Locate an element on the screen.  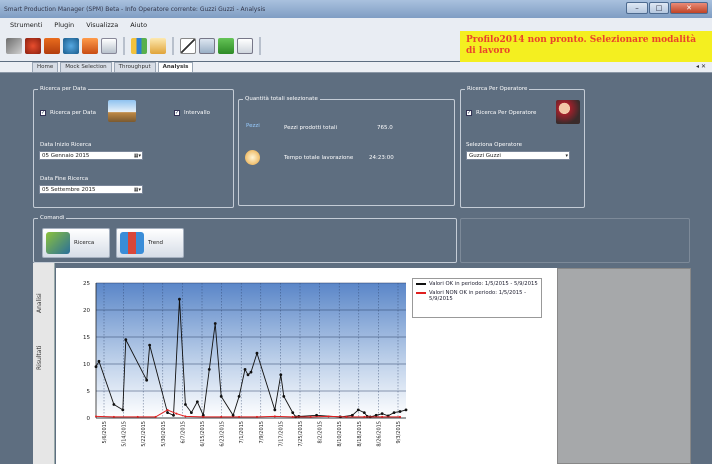
maximize-button: □ is located at coordinates (659, 8).